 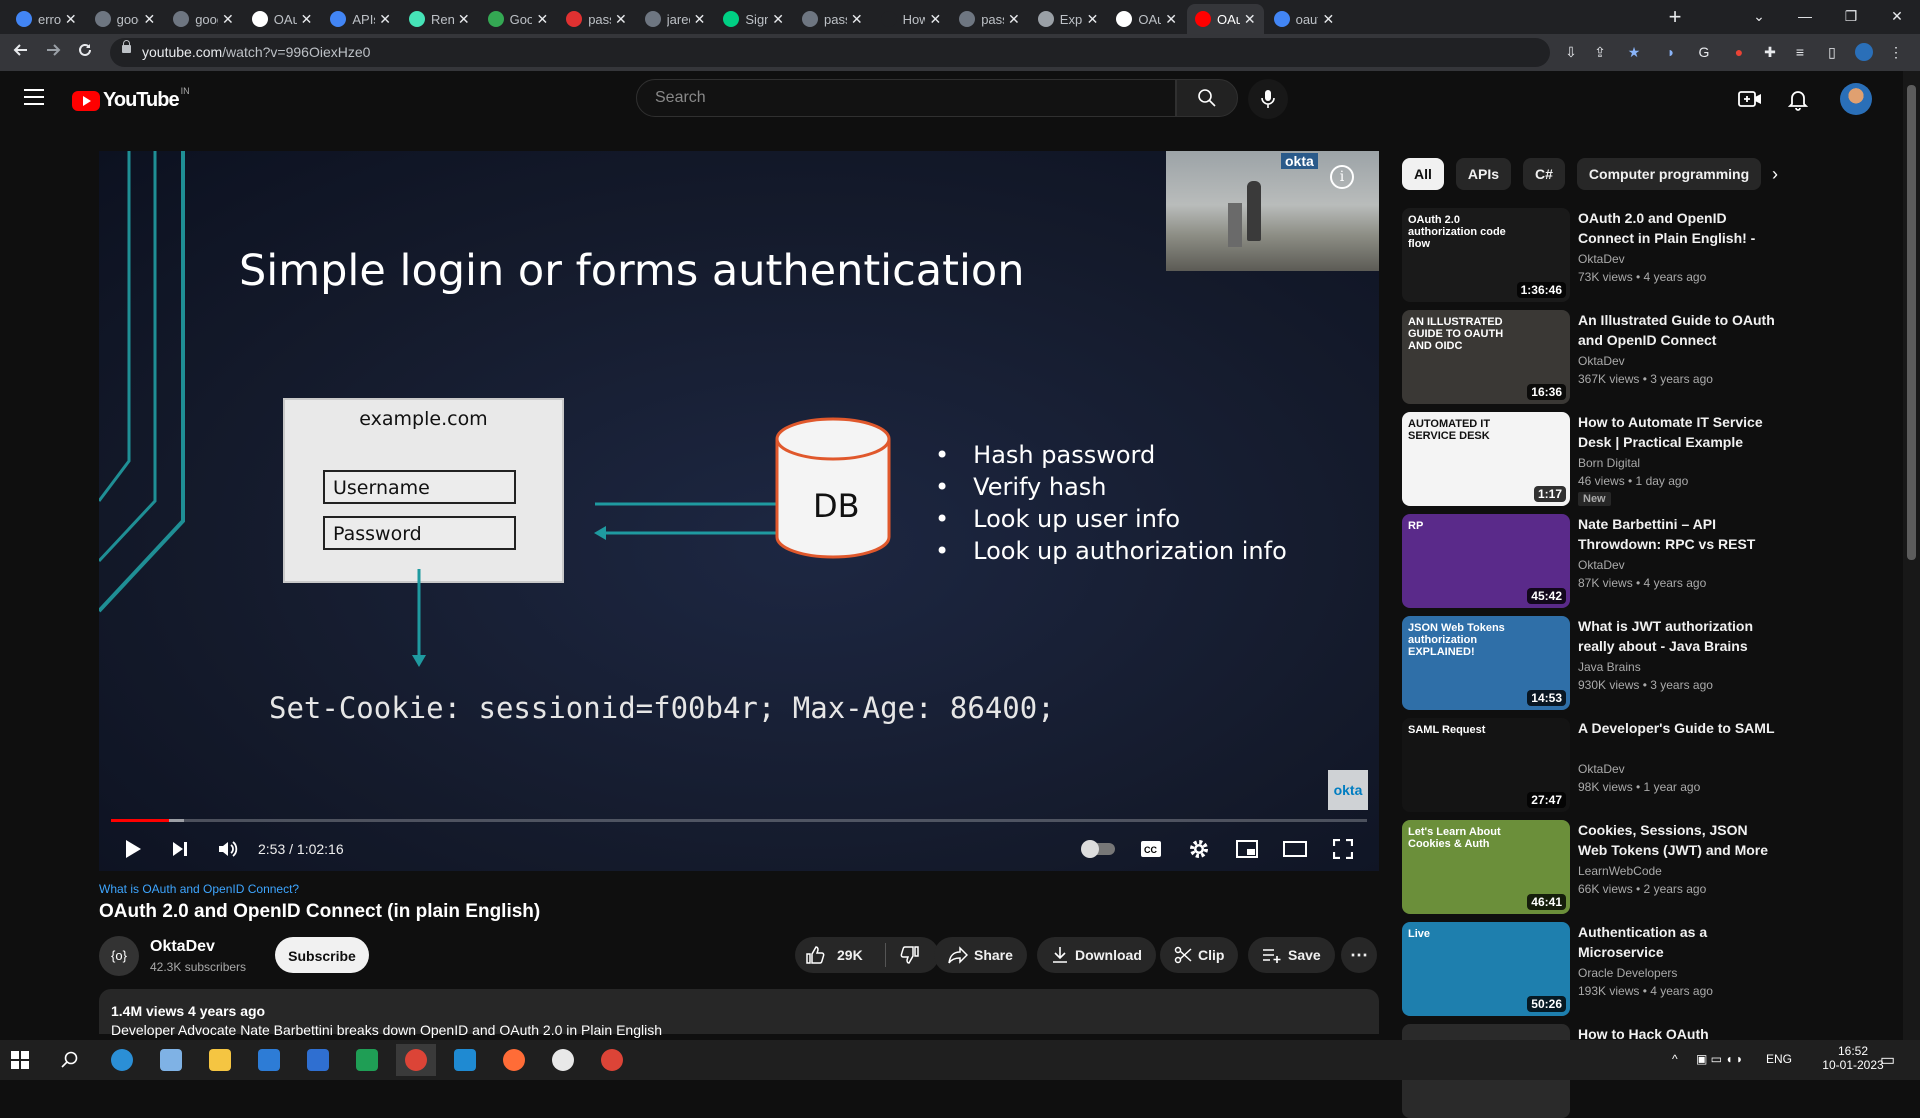 What do you see at coordinates (1199, 955) in the screenshot?
I see `clip-button: Clip` at bounding box center [1199, 955].